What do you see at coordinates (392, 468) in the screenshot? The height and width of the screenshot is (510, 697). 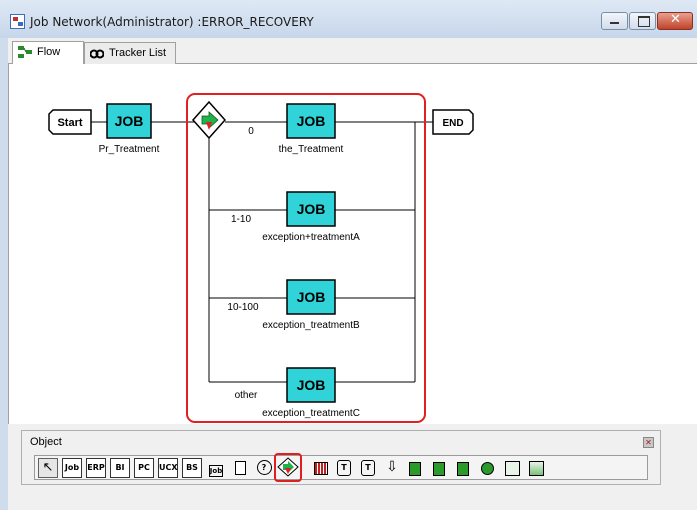 I see `down-arrow-tool: ⇩` at bounding box center [392, 468].